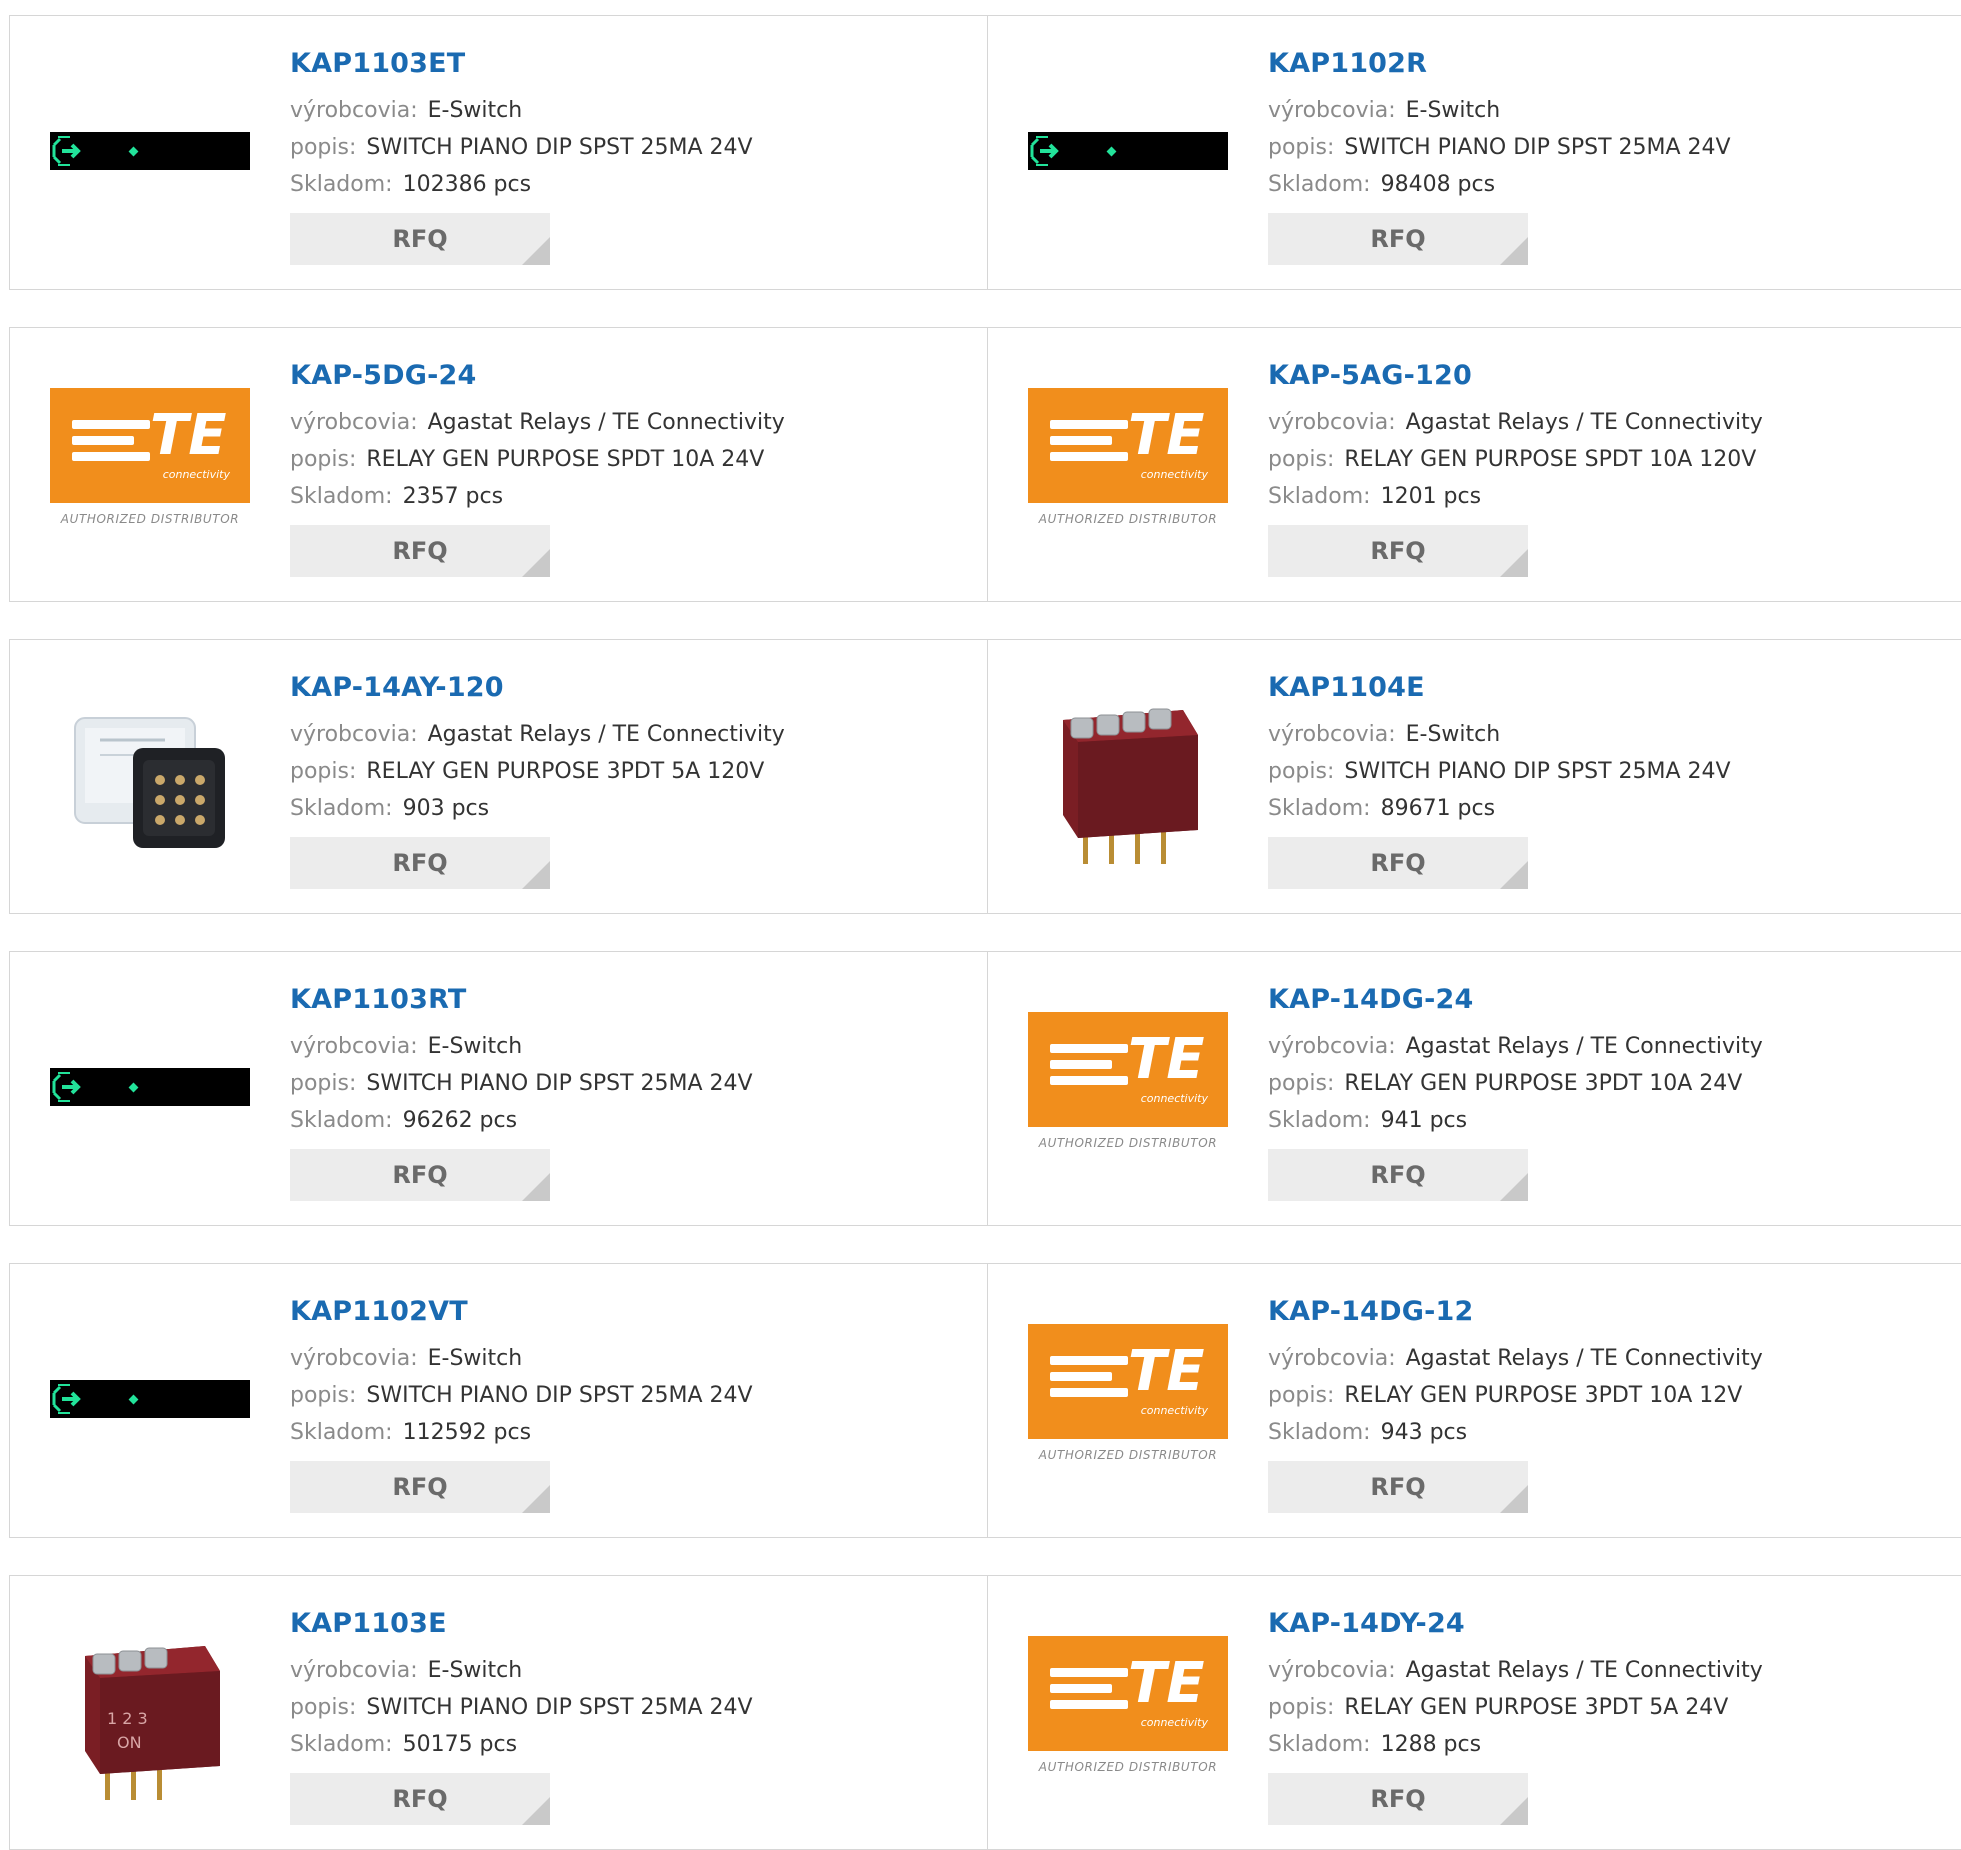  Describe the element at coordinates (630, 688) in the screenshot. I see `product-name-link: KAP-14AY-120` at that location.